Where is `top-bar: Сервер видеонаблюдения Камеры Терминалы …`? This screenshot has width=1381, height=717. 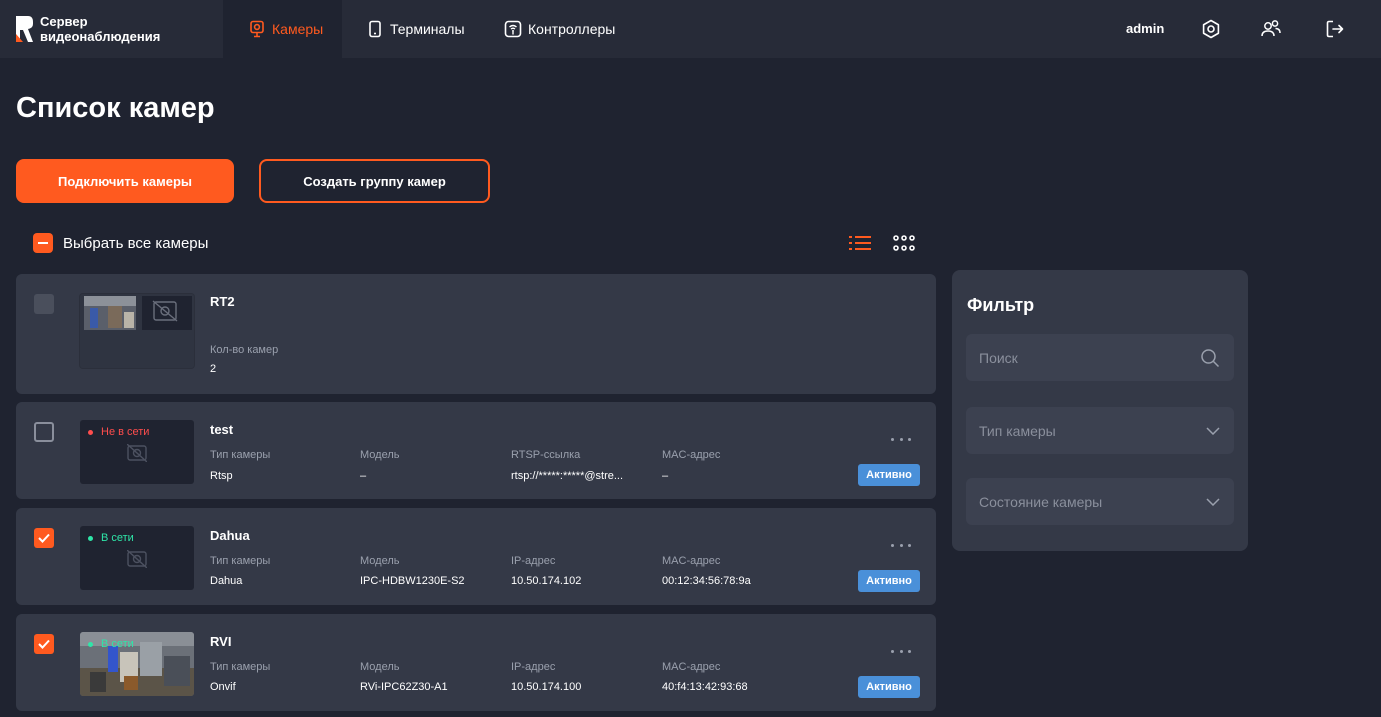 top-bar: Сервер видеонаблюдения Камеры Терминалы … is located at coordinates (690, 29).